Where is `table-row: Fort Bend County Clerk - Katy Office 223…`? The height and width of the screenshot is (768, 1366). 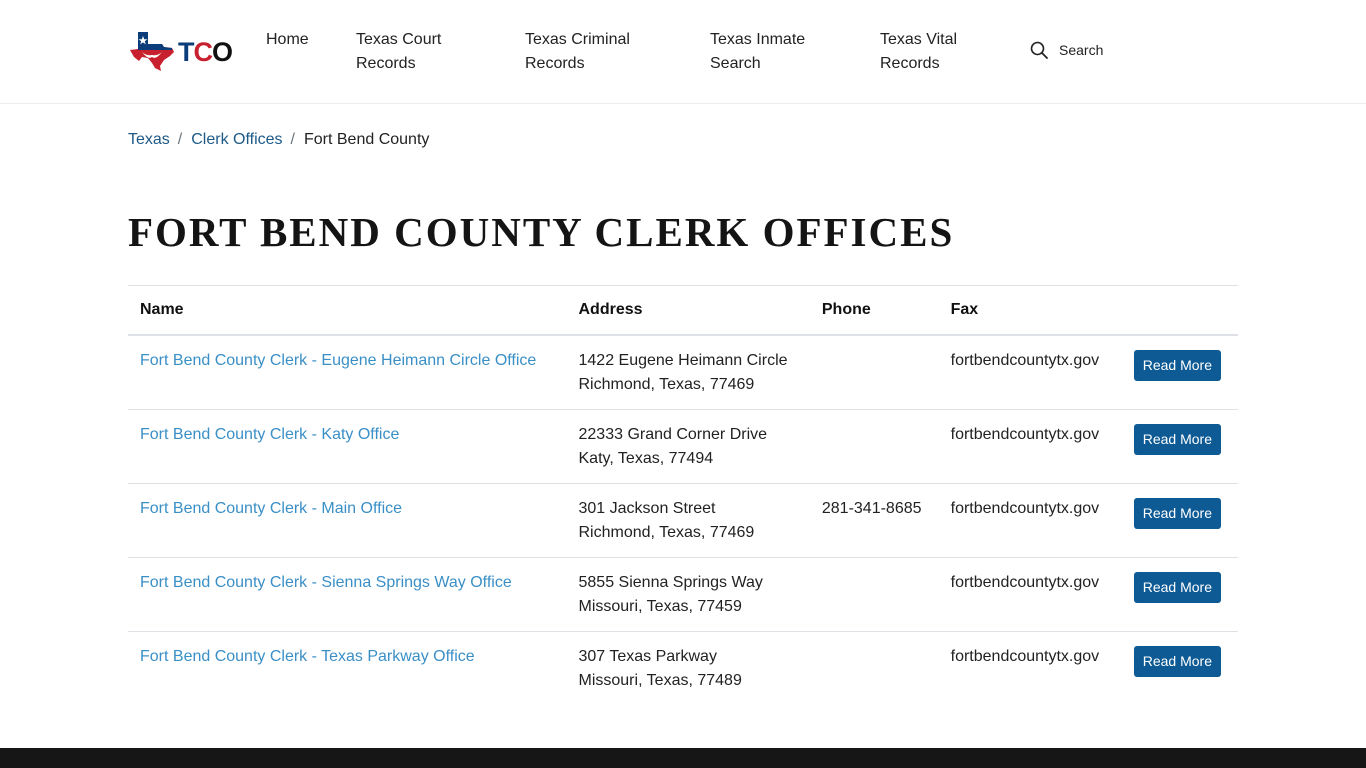
table-row: Fort Bend County Clerk - Katy Office 223… is located at coordinates (683, 446).